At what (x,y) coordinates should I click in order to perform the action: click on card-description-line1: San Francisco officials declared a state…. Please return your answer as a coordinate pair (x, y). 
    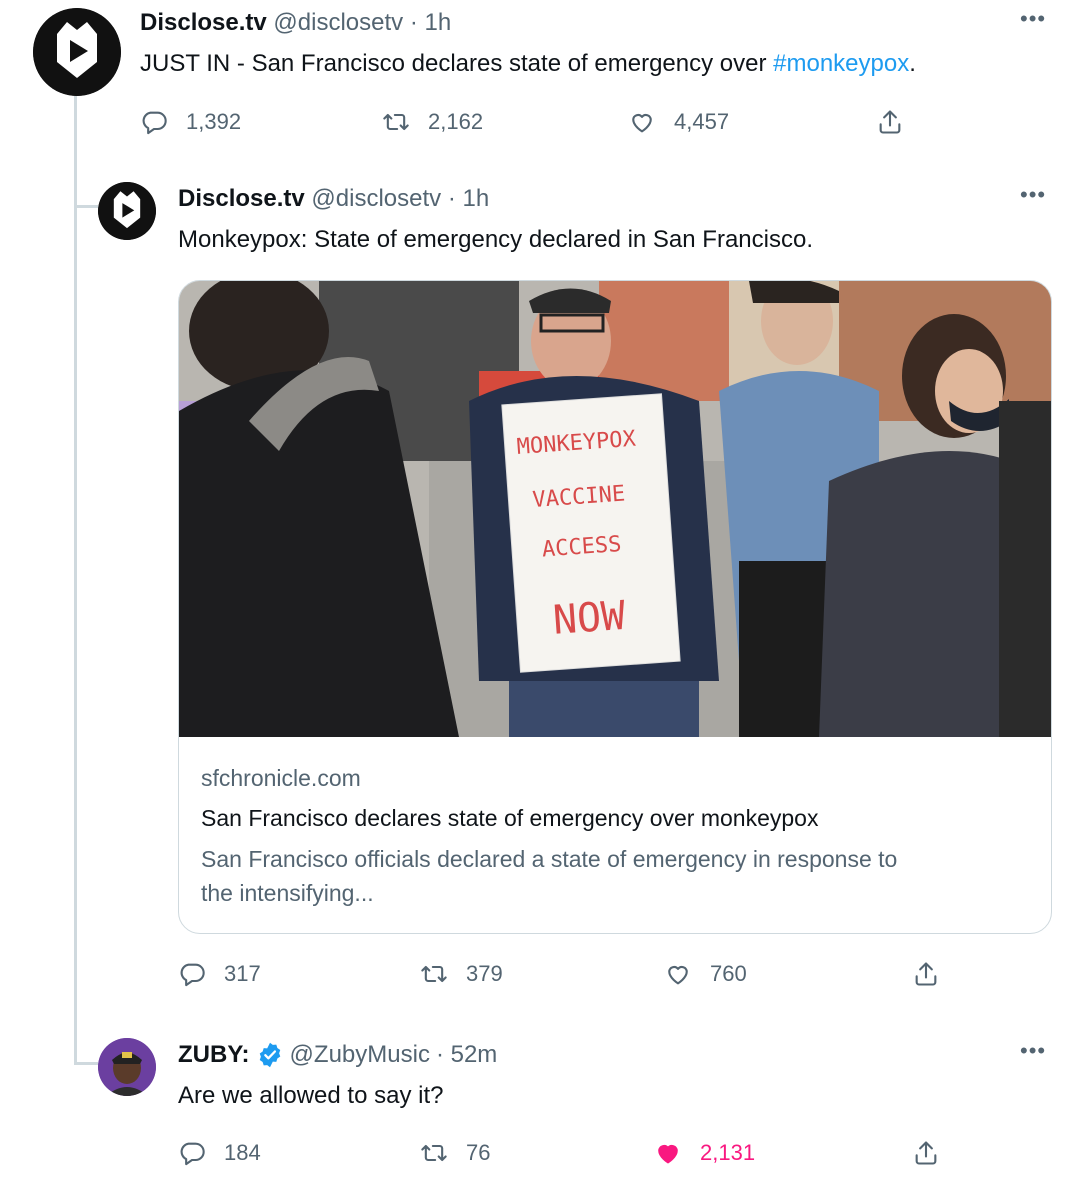
    Looking at the image, I should click on (549, 859).